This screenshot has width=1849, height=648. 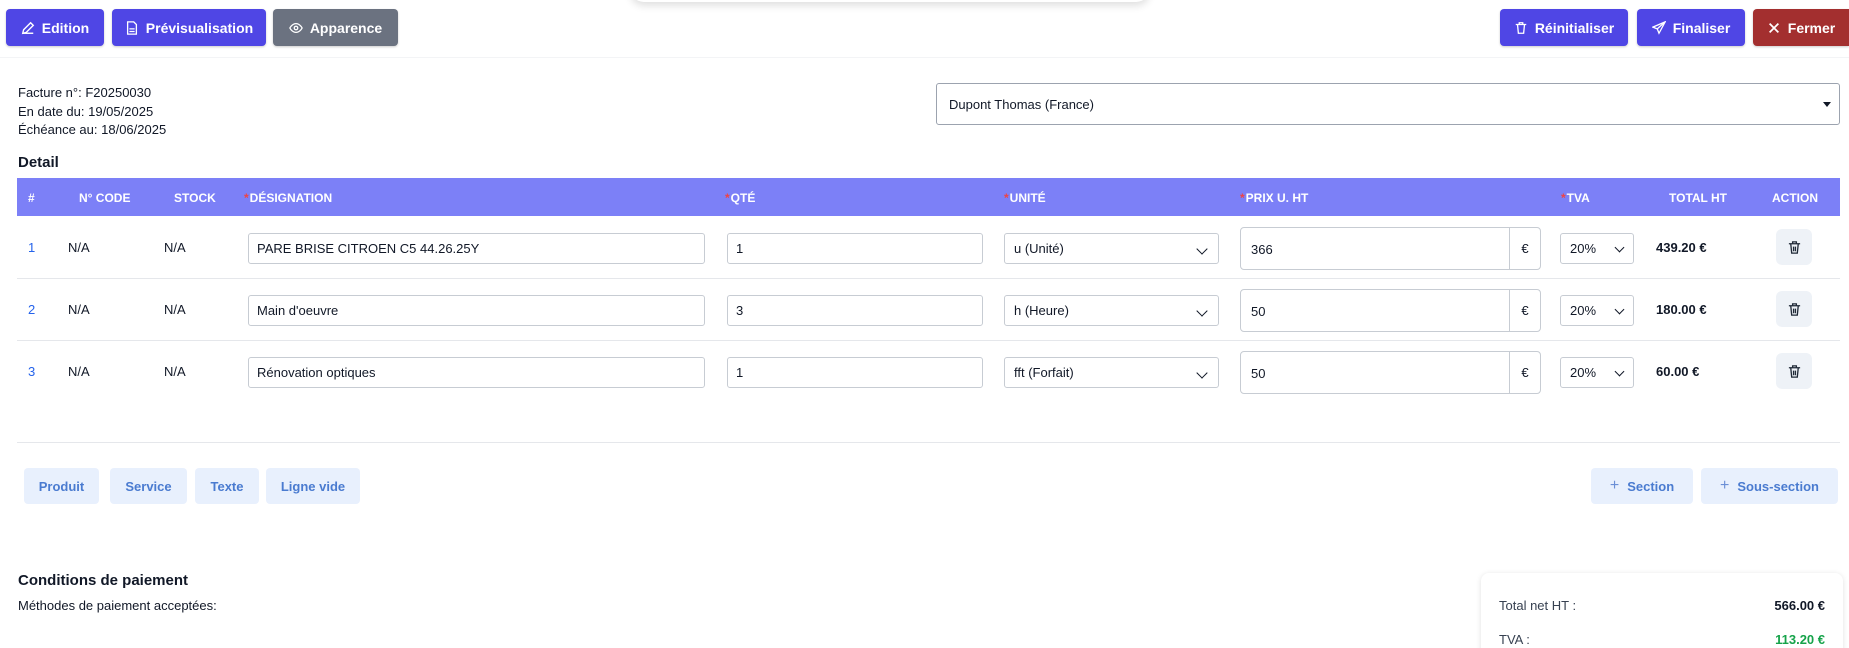 What do you see at coordinates (476, 310) in the screenshot?
I see `designation-input: Main d'oeuvre` at bounding box center [476, 310].